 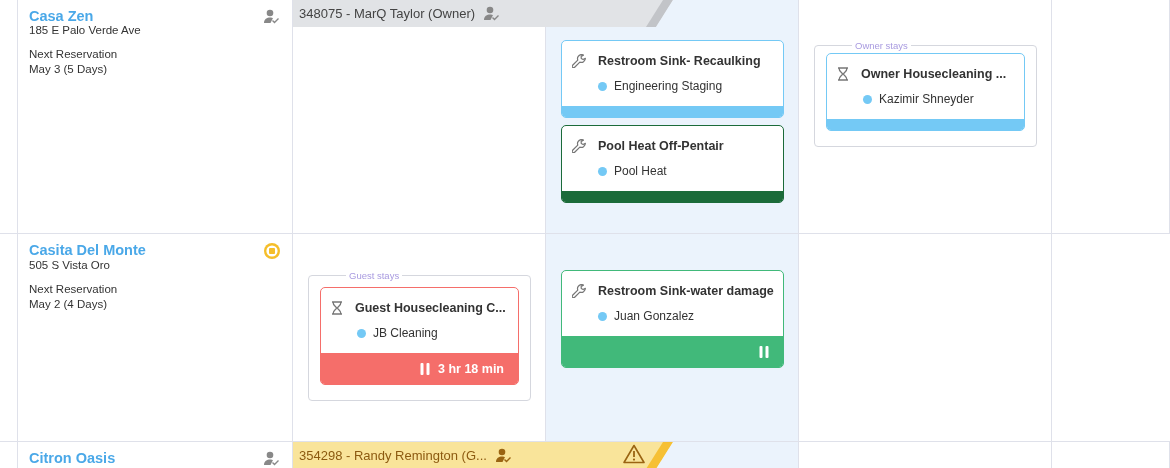 I want to click on property-address: 505 S Vista Oro, so click(x=70, y=265).